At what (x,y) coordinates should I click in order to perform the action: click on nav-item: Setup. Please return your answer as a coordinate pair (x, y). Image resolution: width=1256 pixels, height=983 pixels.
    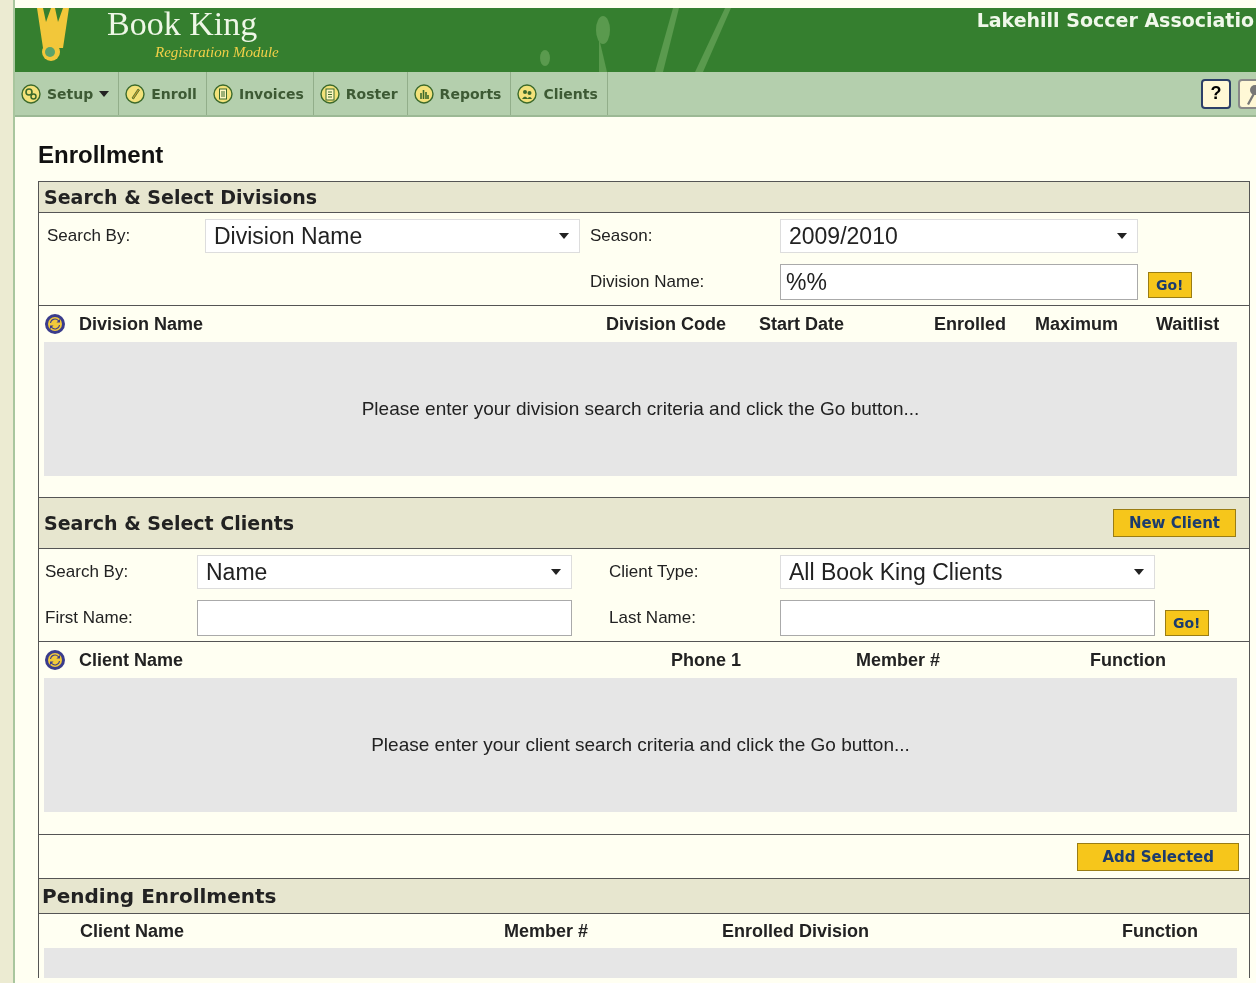
    Looking at the image, I should click on (67, 93).